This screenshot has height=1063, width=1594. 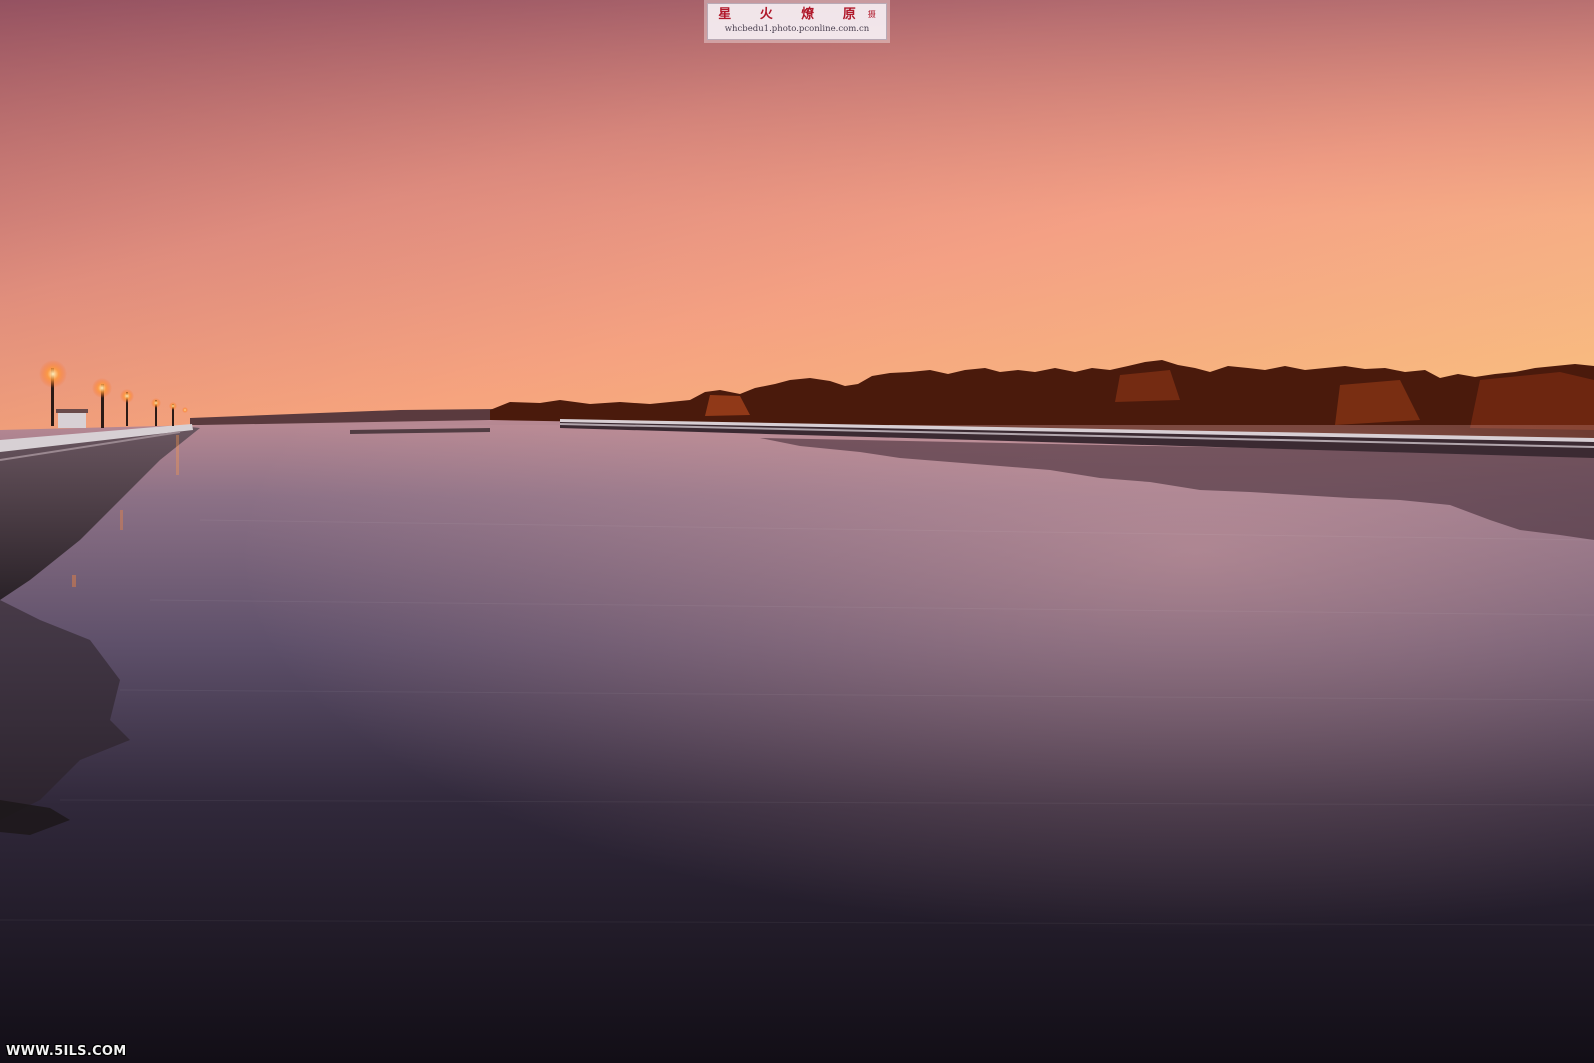 I want to click on watermark-suffix: 摄, so click(x=871, y=14).